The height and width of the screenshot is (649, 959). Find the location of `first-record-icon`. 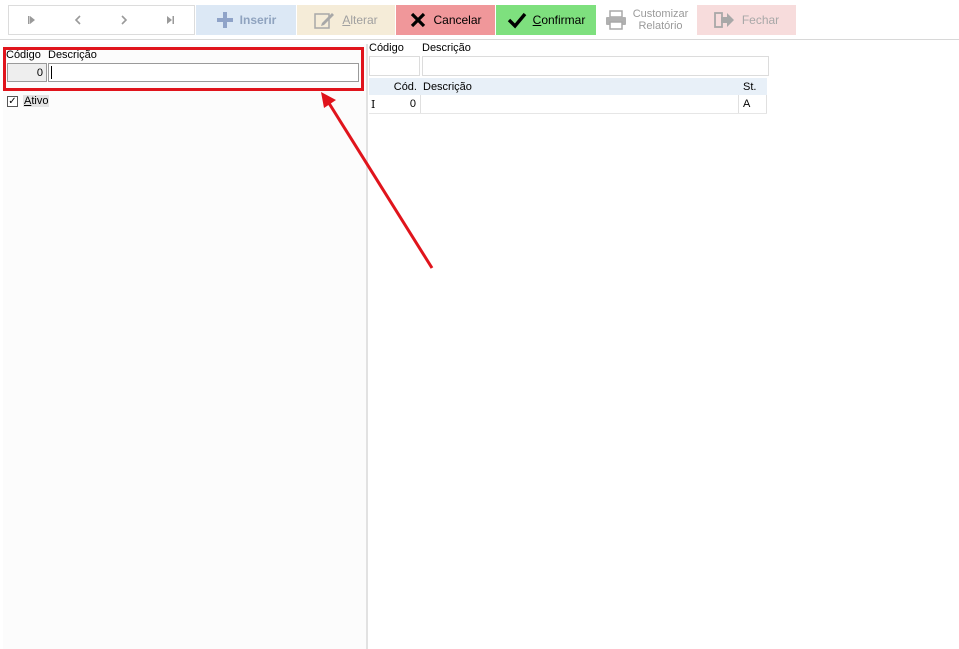

first-record-icon is located at coordinates (31, 20).